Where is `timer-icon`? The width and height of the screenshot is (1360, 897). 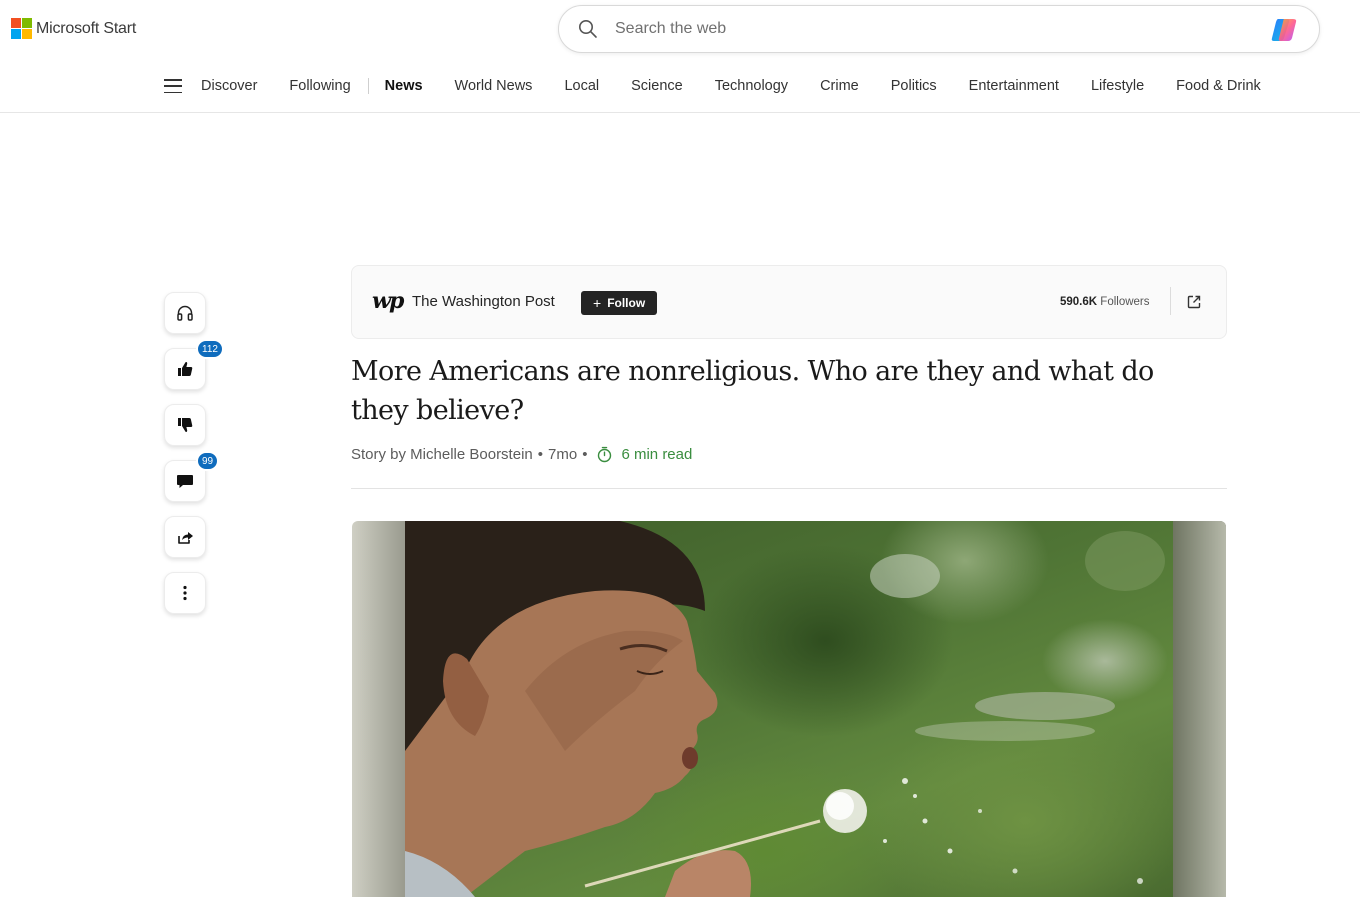 timer-icon is located at coordinates (605, 454).